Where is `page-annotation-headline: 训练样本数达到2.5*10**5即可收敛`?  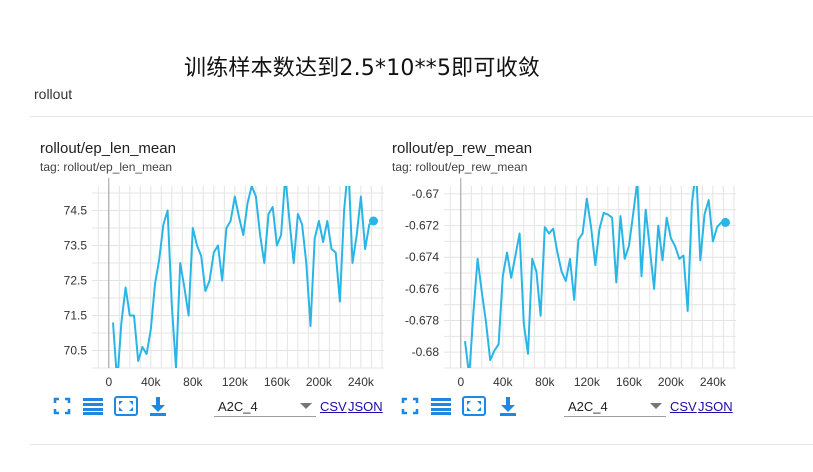 page-annotation-headline: 训练样本数达到2.5*10**5即可收敛 is located at coordinates (362, 68).